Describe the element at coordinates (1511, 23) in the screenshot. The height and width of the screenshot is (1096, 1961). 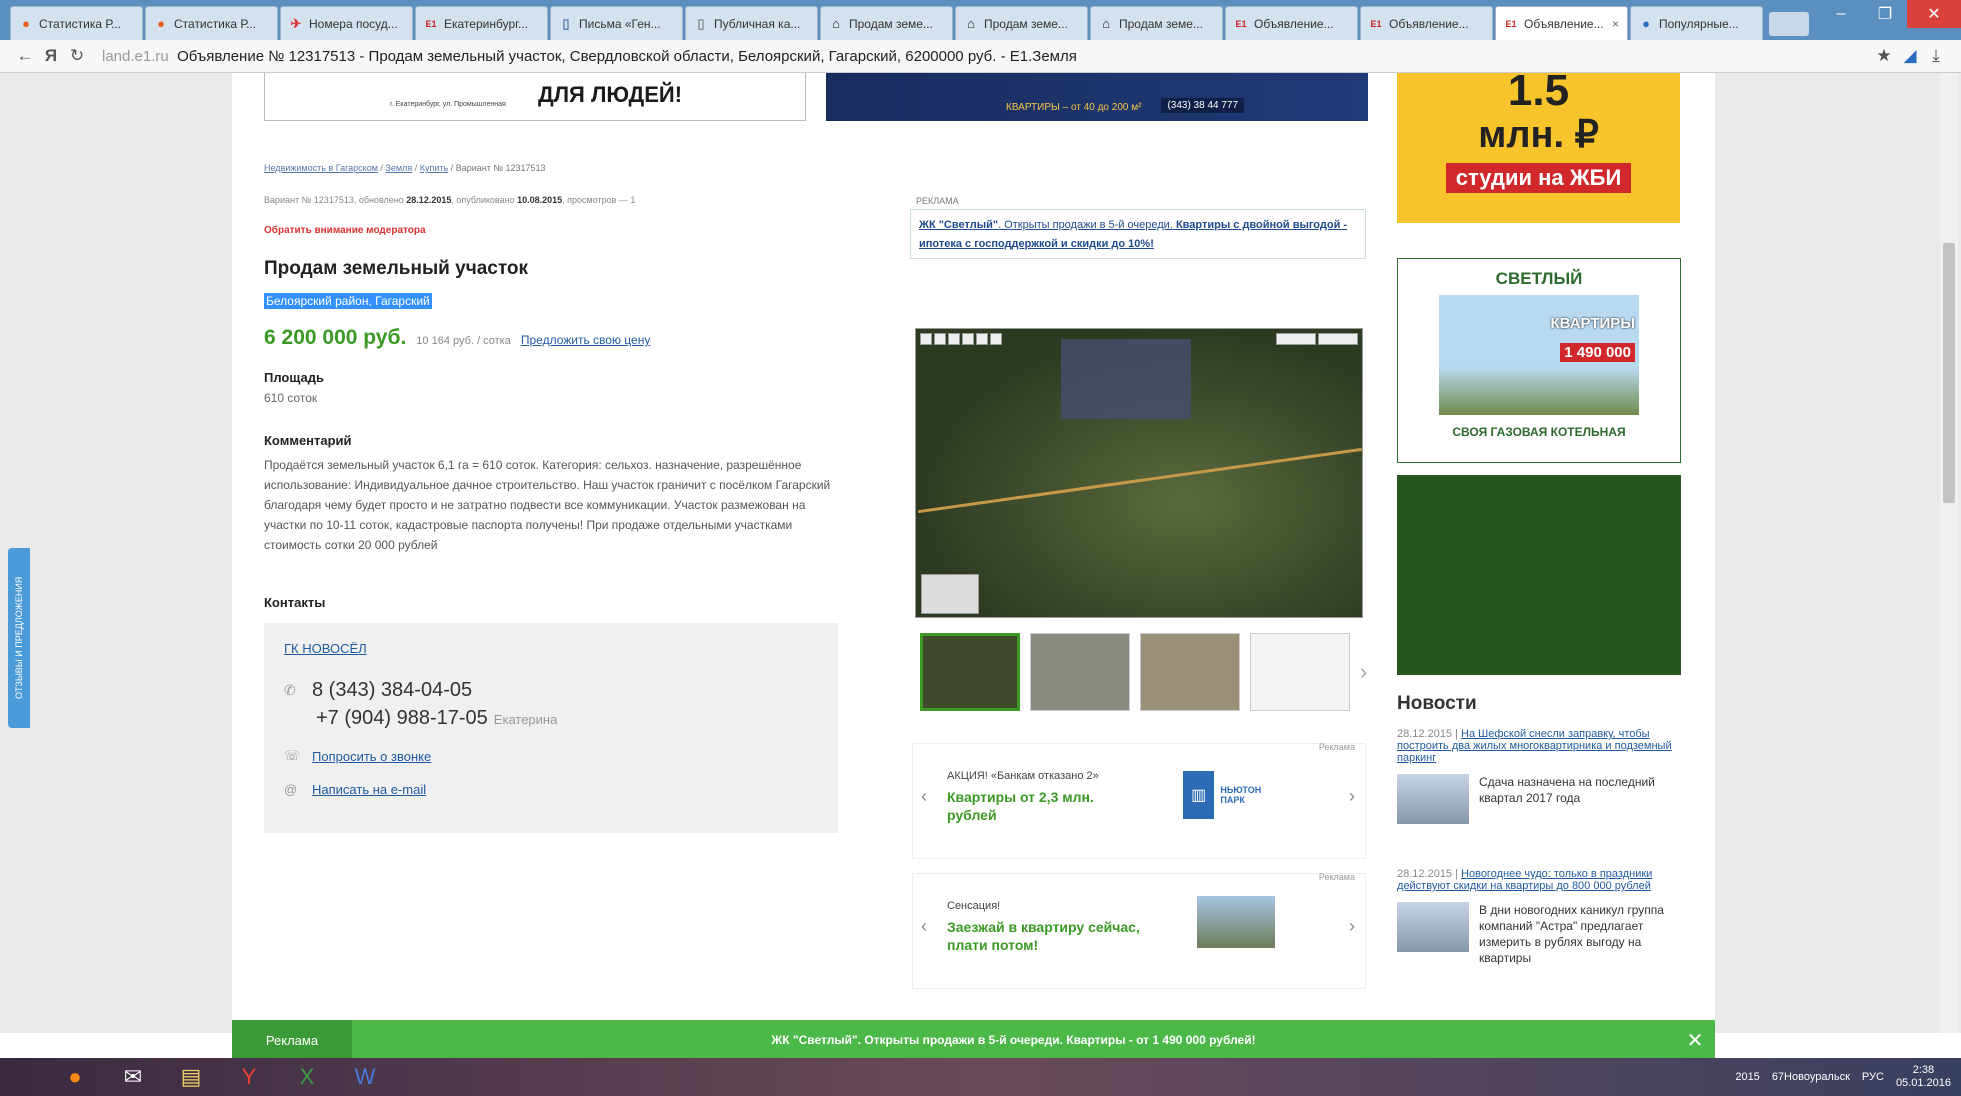
I see `e1-logo-icon: E1` at that location.